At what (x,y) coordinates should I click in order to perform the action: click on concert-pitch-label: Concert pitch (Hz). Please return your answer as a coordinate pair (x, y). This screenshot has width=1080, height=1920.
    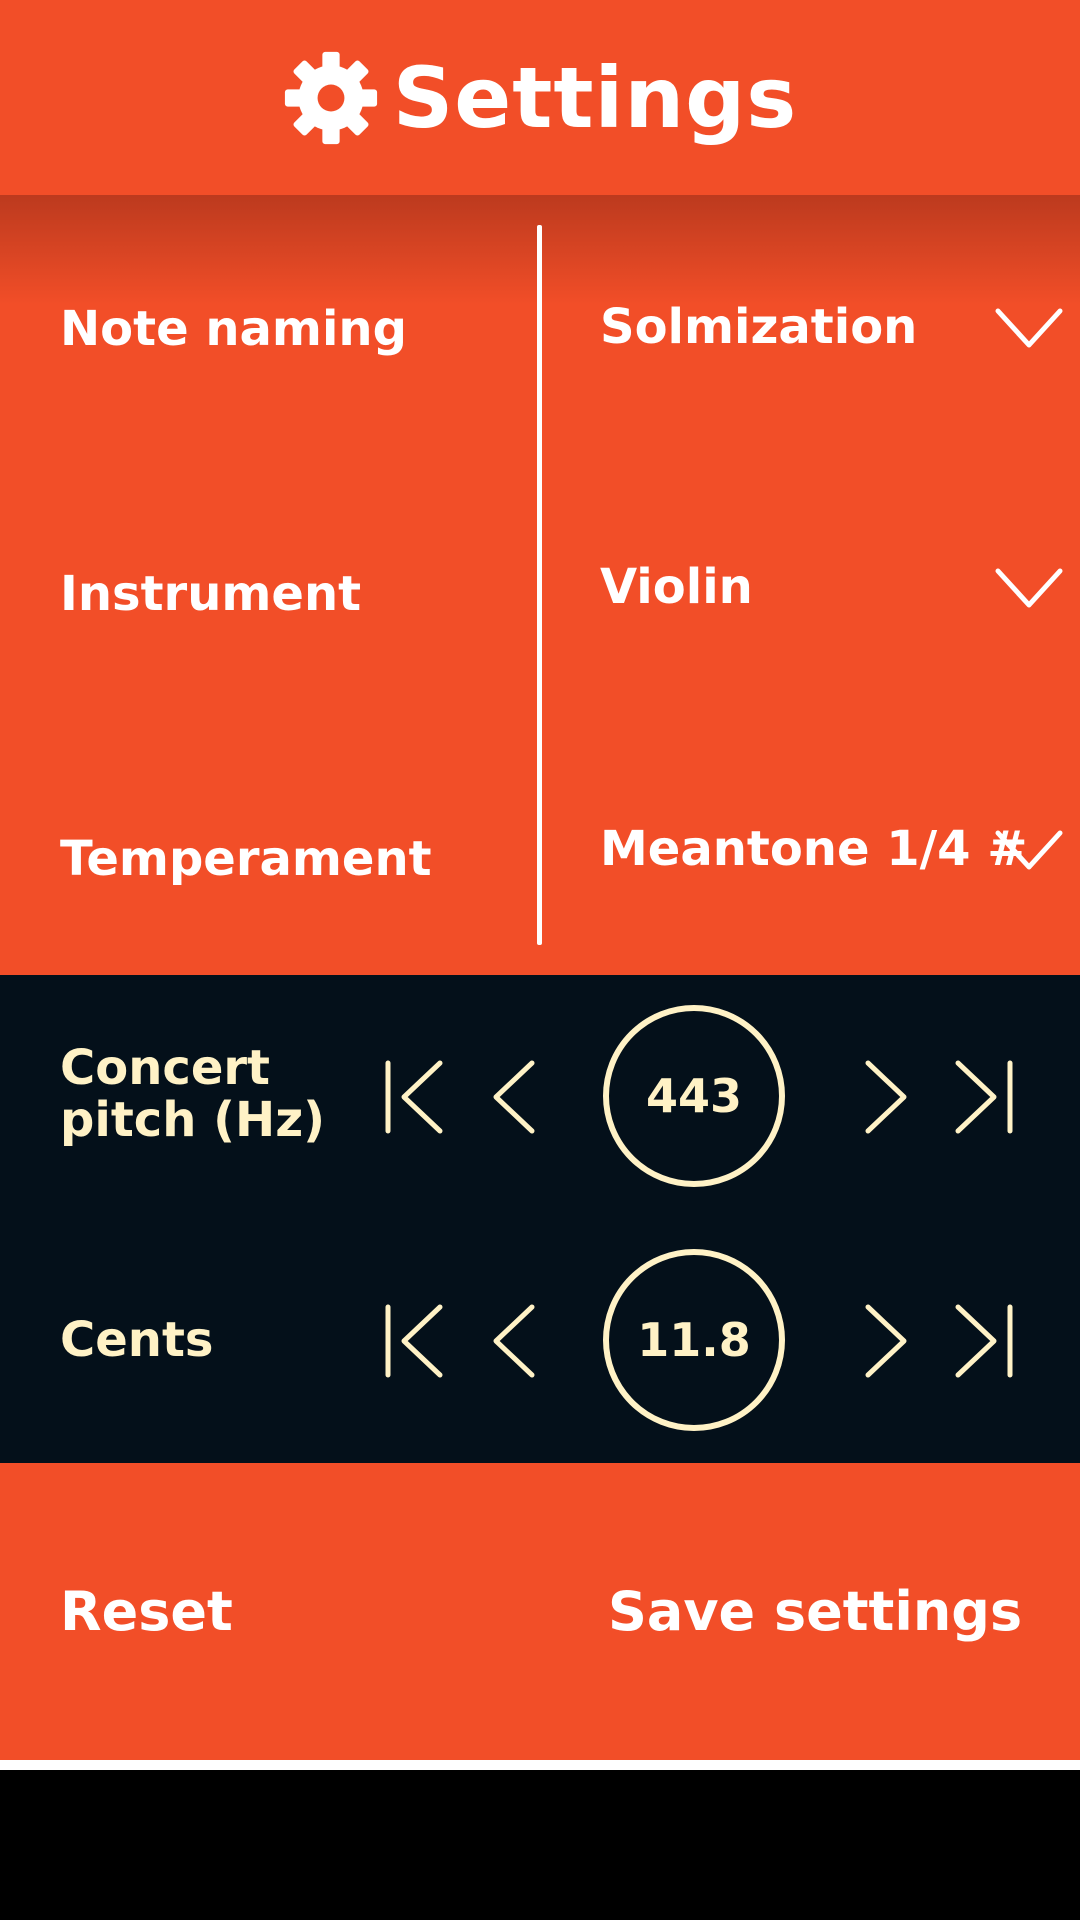
    Looking at the image, I should click on (193, 1094).